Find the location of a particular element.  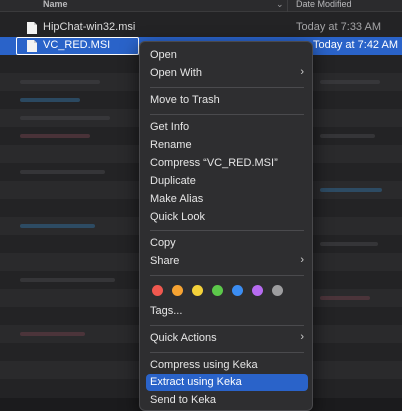

tag-green-dot is located at coordinates (217, 290).